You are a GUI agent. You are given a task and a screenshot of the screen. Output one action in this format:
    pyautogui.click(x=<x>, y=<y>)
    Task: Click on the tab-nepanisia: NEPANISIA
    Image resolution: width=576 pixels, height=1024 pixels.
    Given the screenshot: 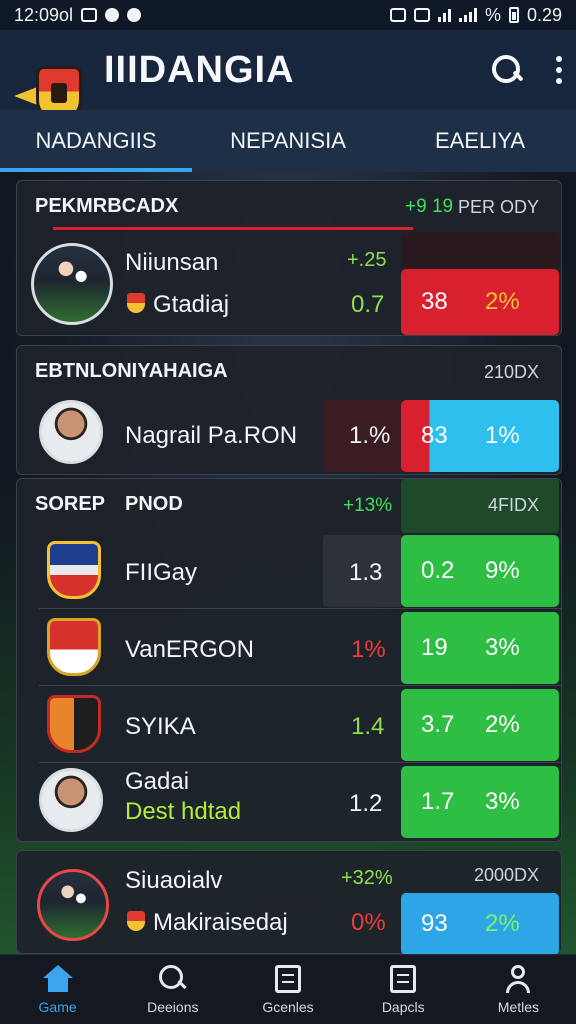 What is the action you would take?
    pyautogui.click(x=288, y=141)
    